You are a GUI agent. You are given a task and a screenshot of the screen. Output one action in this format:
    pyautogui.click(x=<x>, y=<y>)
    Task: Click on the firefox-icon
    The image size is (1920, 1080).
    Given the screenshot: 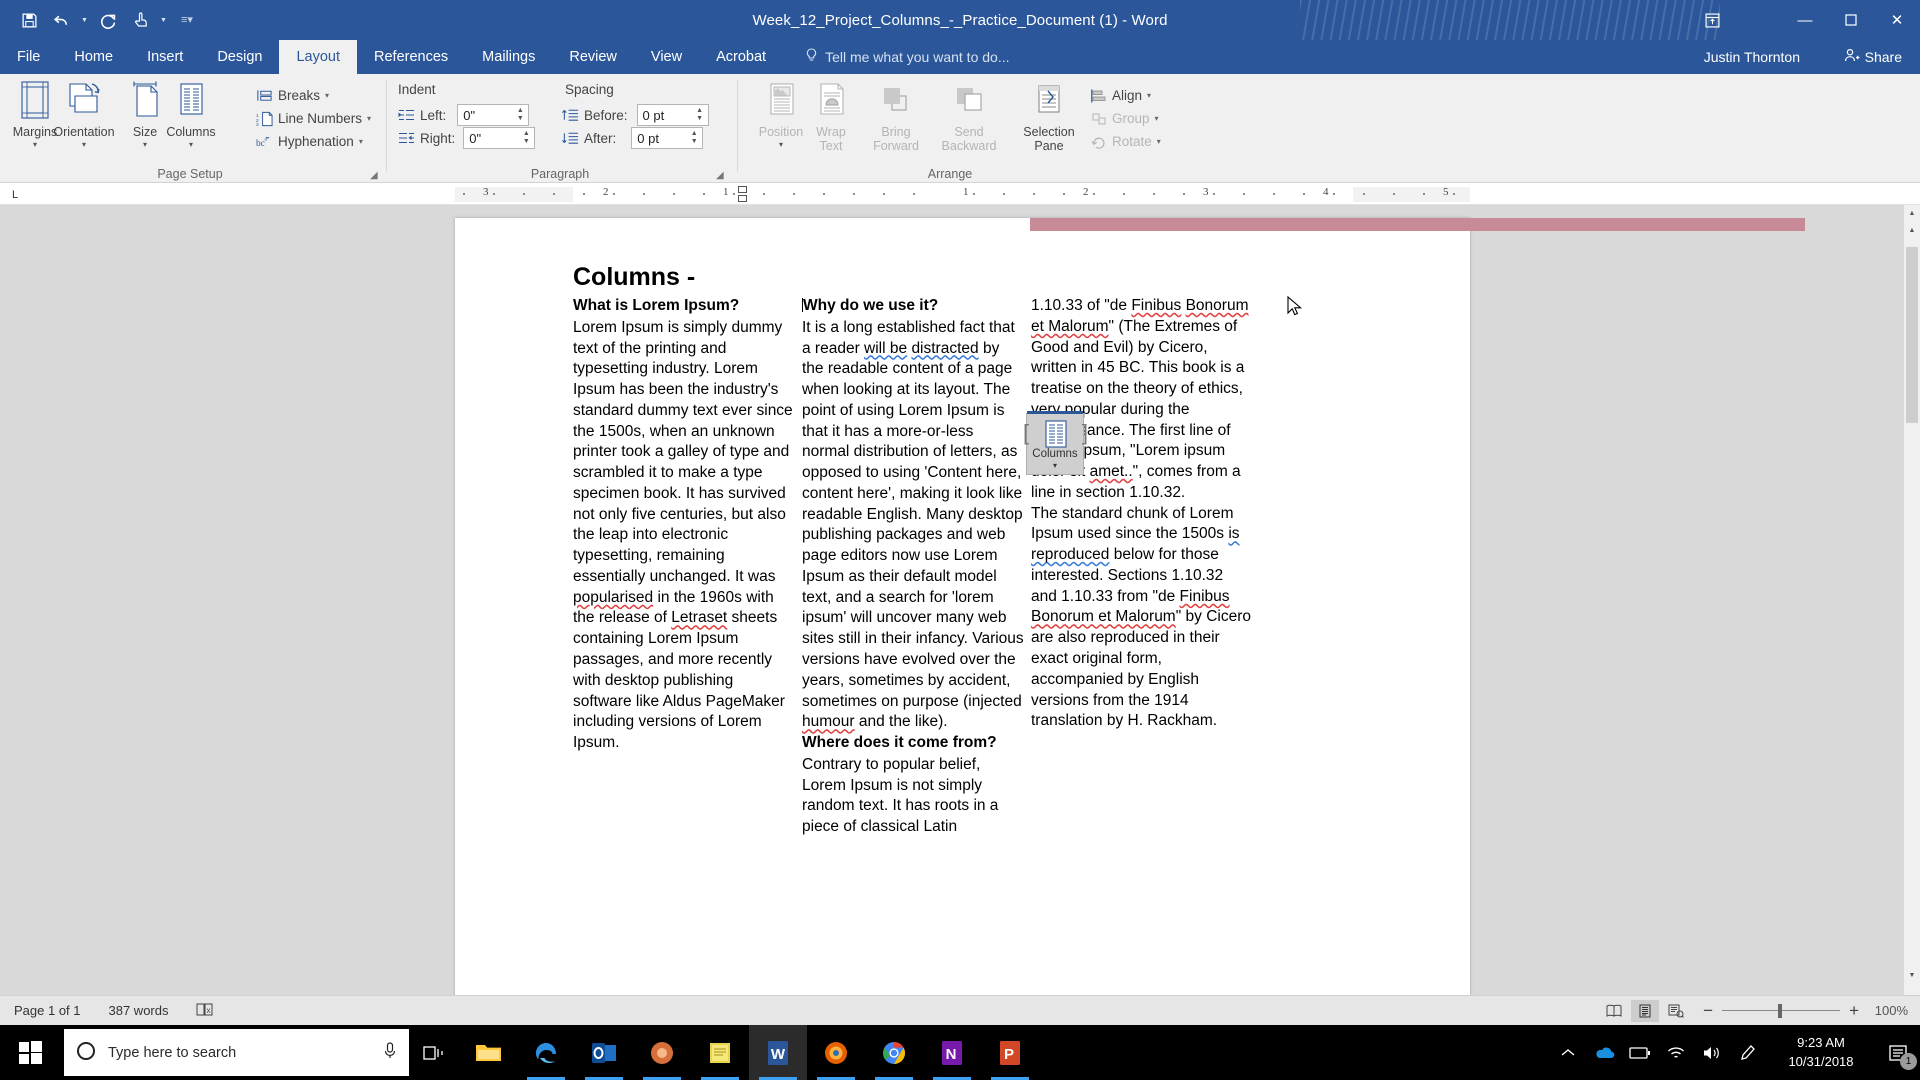 What is the action you would take?
    pyautogui.click(x=836, y=1052)
    